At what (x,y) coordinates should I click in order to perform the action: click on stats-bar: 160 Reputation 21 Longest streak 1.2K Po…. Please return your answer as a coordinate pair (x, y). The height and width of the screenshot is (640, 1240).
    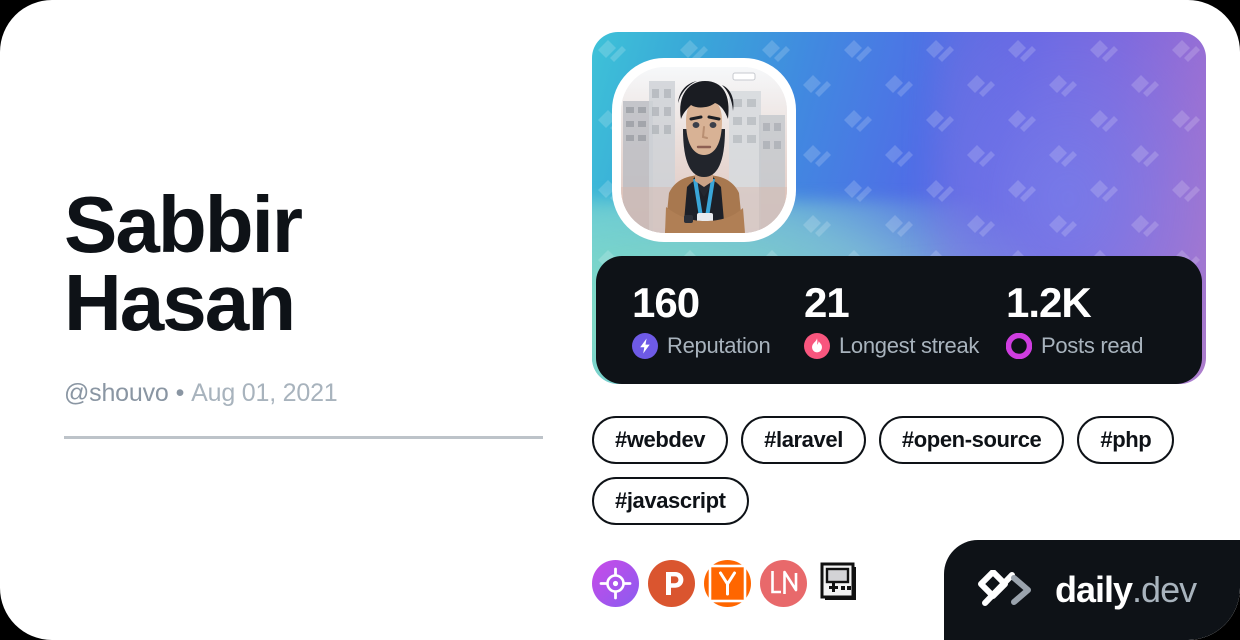
    Looking at the image, I should click on (899, 320).